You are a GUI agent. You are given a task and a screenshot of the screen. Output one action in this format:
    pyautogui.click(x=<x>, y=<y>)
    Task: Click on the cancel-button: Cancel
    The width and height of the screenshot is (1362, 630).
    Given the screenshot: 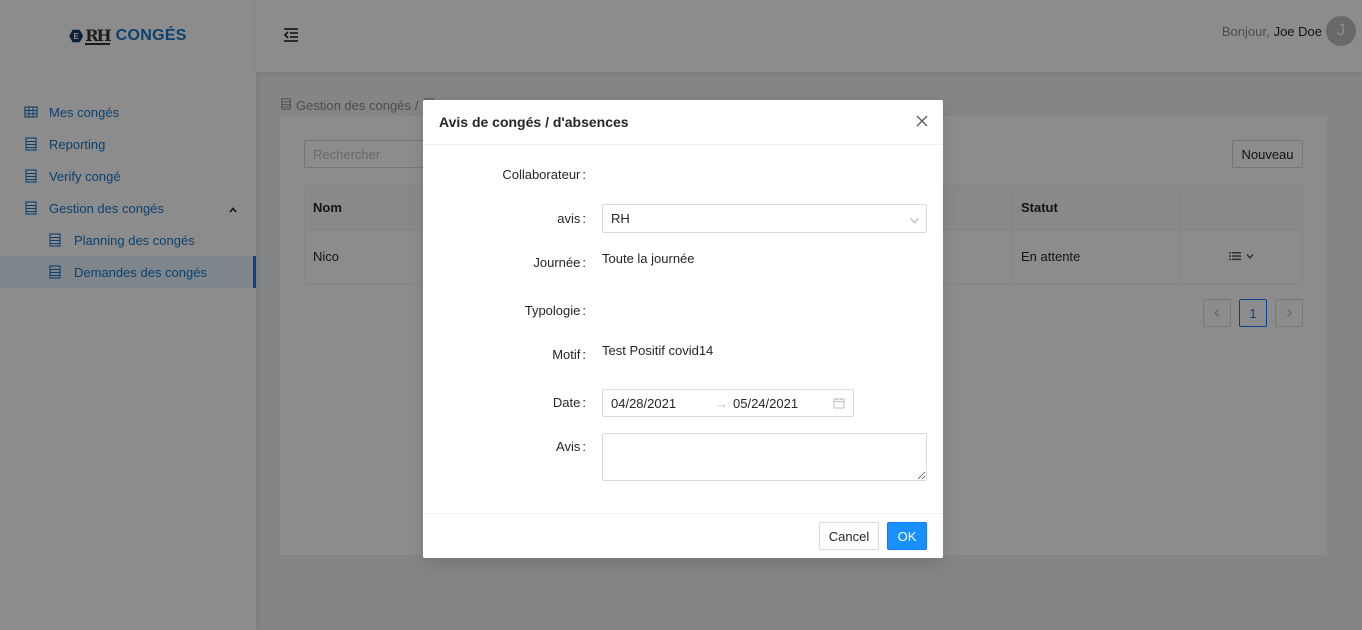 What is the action you would take?
    pyautogui.click(x=849, y=536)
    